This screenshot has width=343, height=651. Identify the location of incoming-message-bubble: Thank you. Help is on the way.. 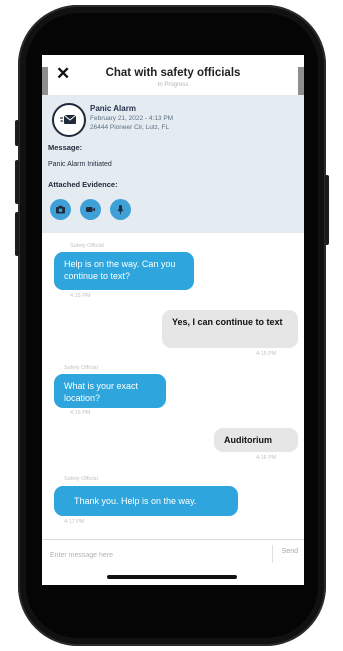
(146, 501).